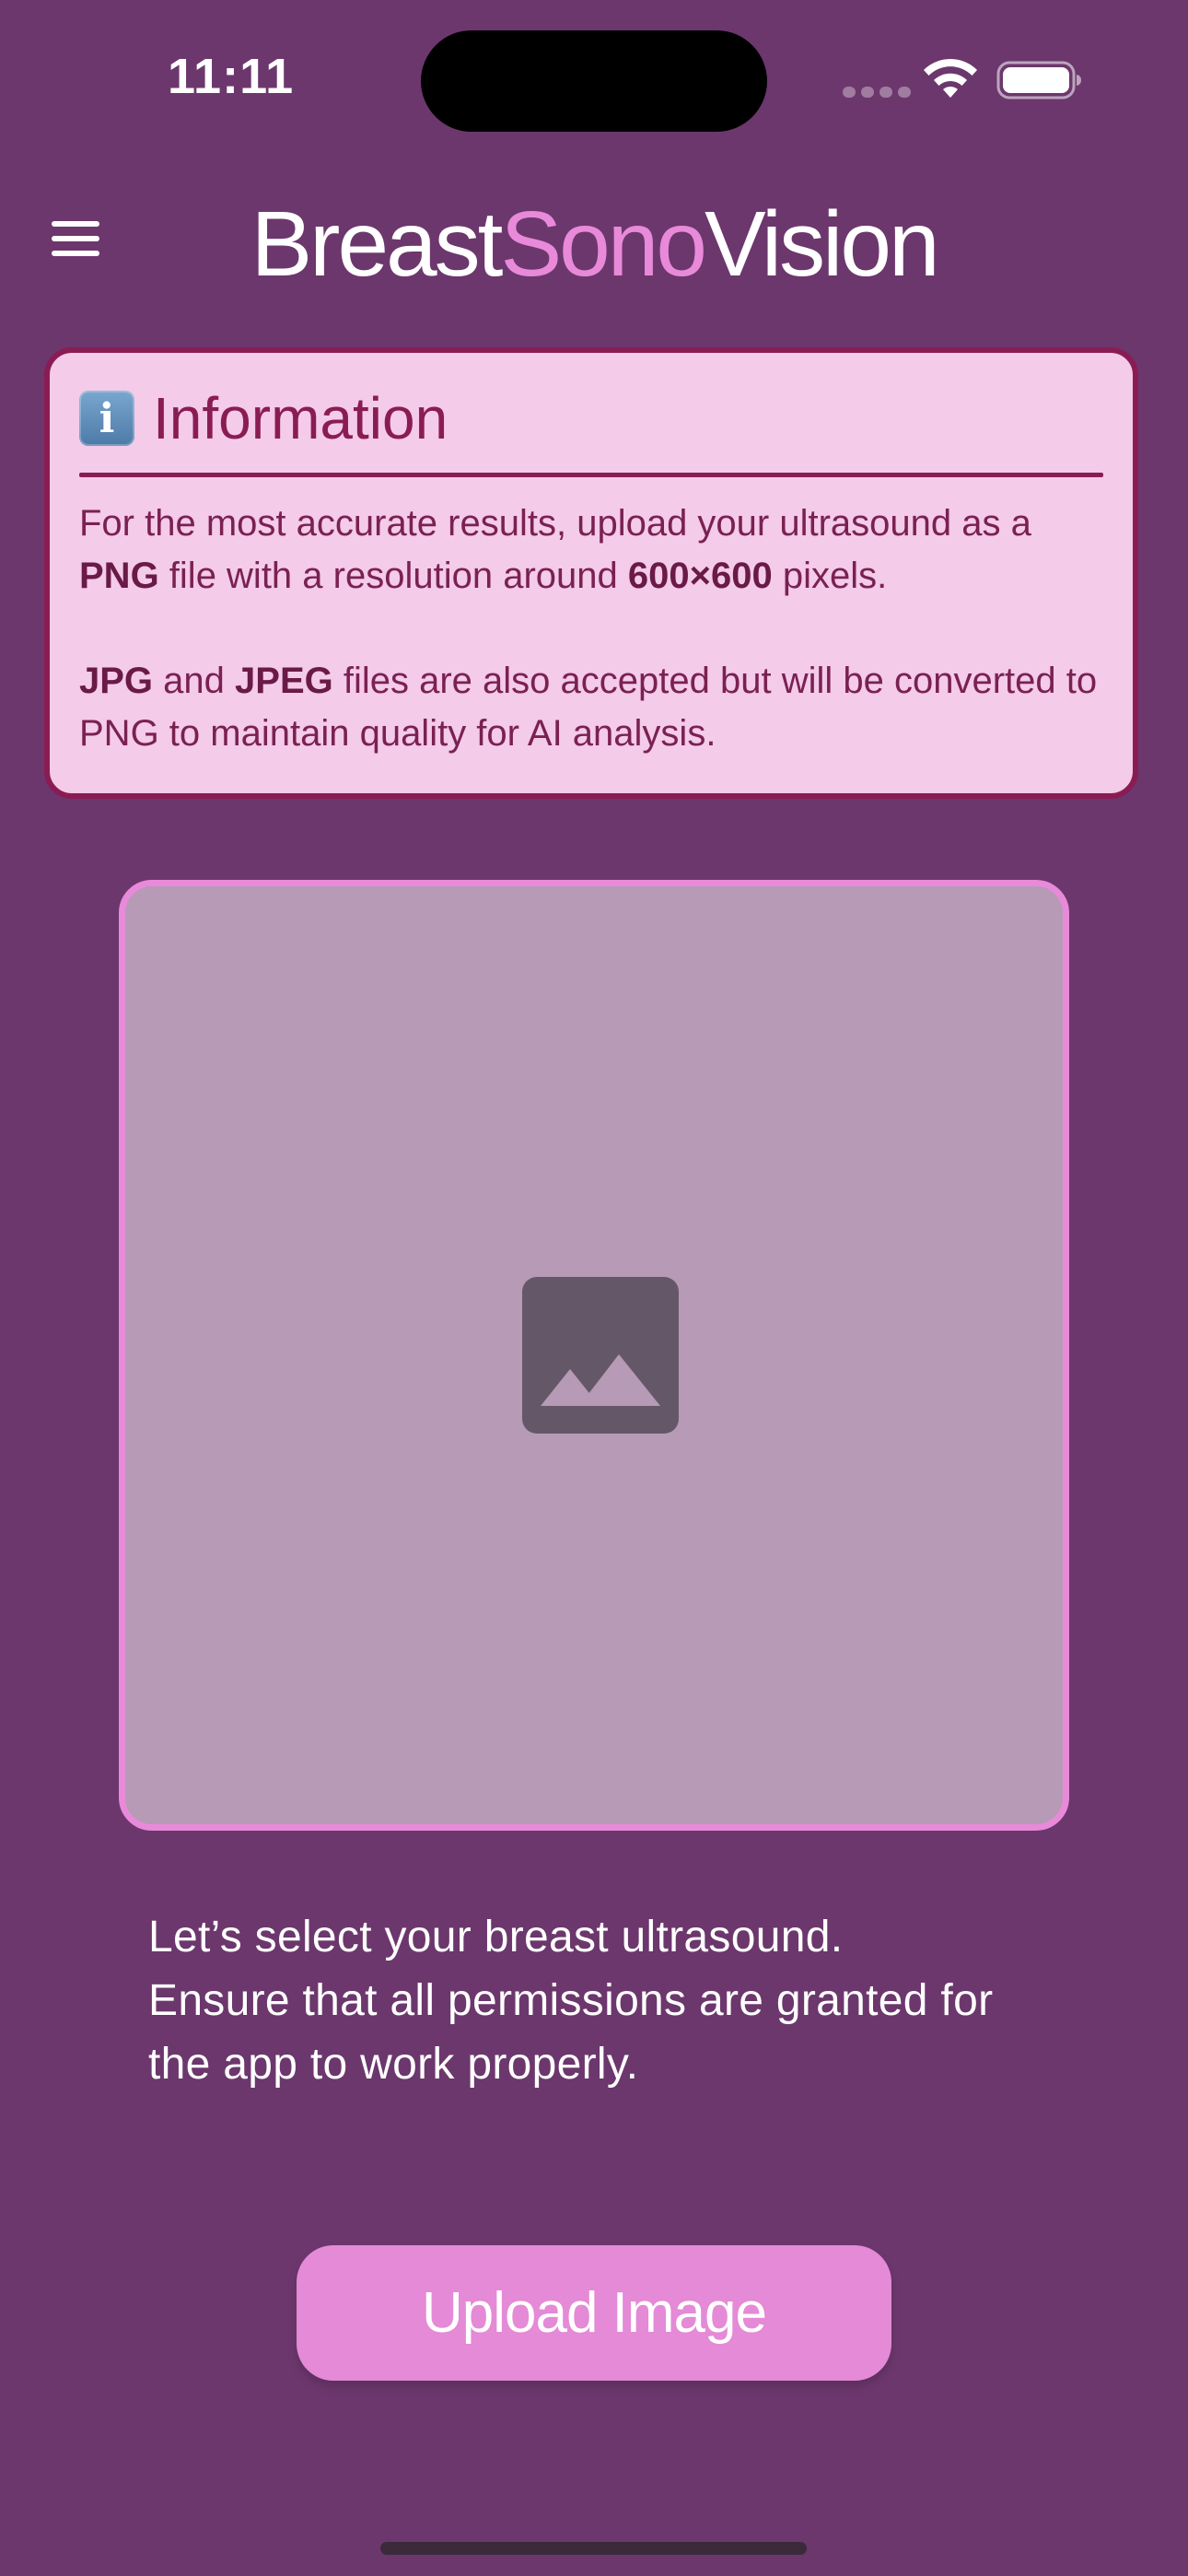 The image size is (1188, 2576). Describe the element at coordinates (106, 418) in the screenshot. I see `information-icon: i` at that location.